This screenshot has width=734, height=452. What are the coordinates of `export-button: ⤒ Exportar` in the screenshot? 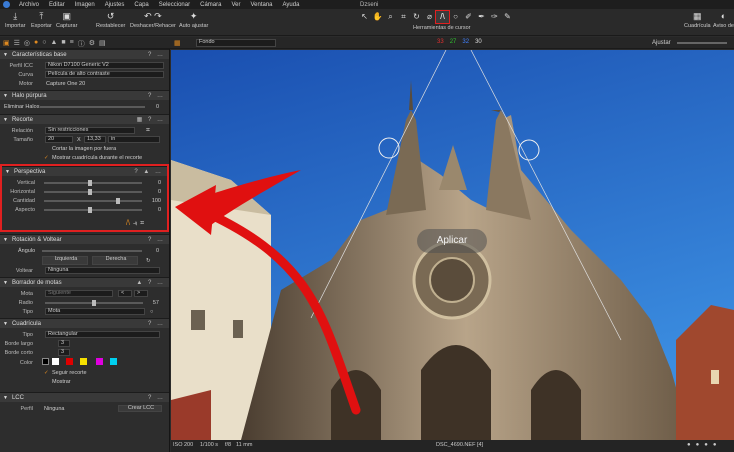 It's located at (41, 20).